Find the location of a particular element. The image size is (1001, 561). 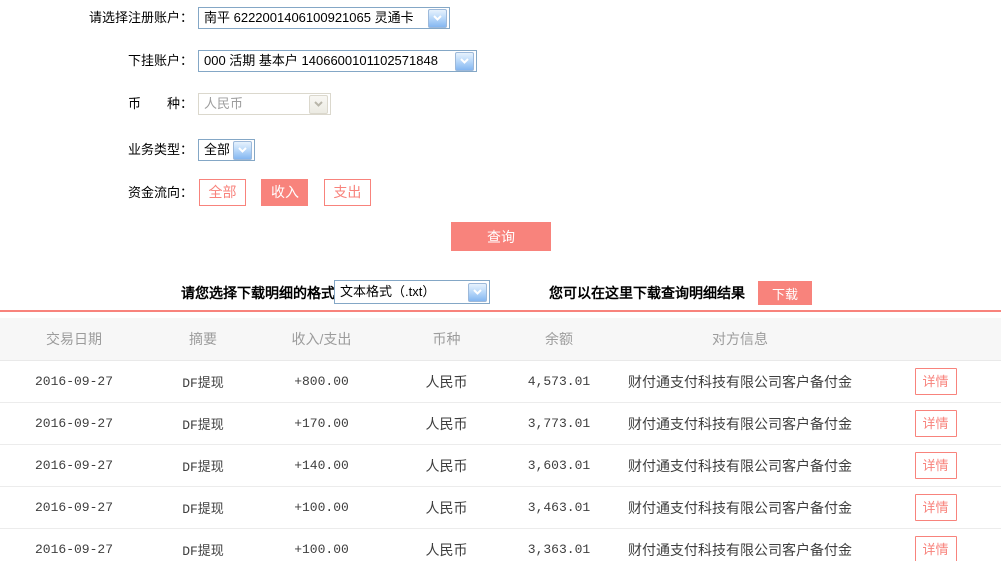

register-account-value: 南平 6222001406100921065 灵通卡 is located at coordinates (309, 17).